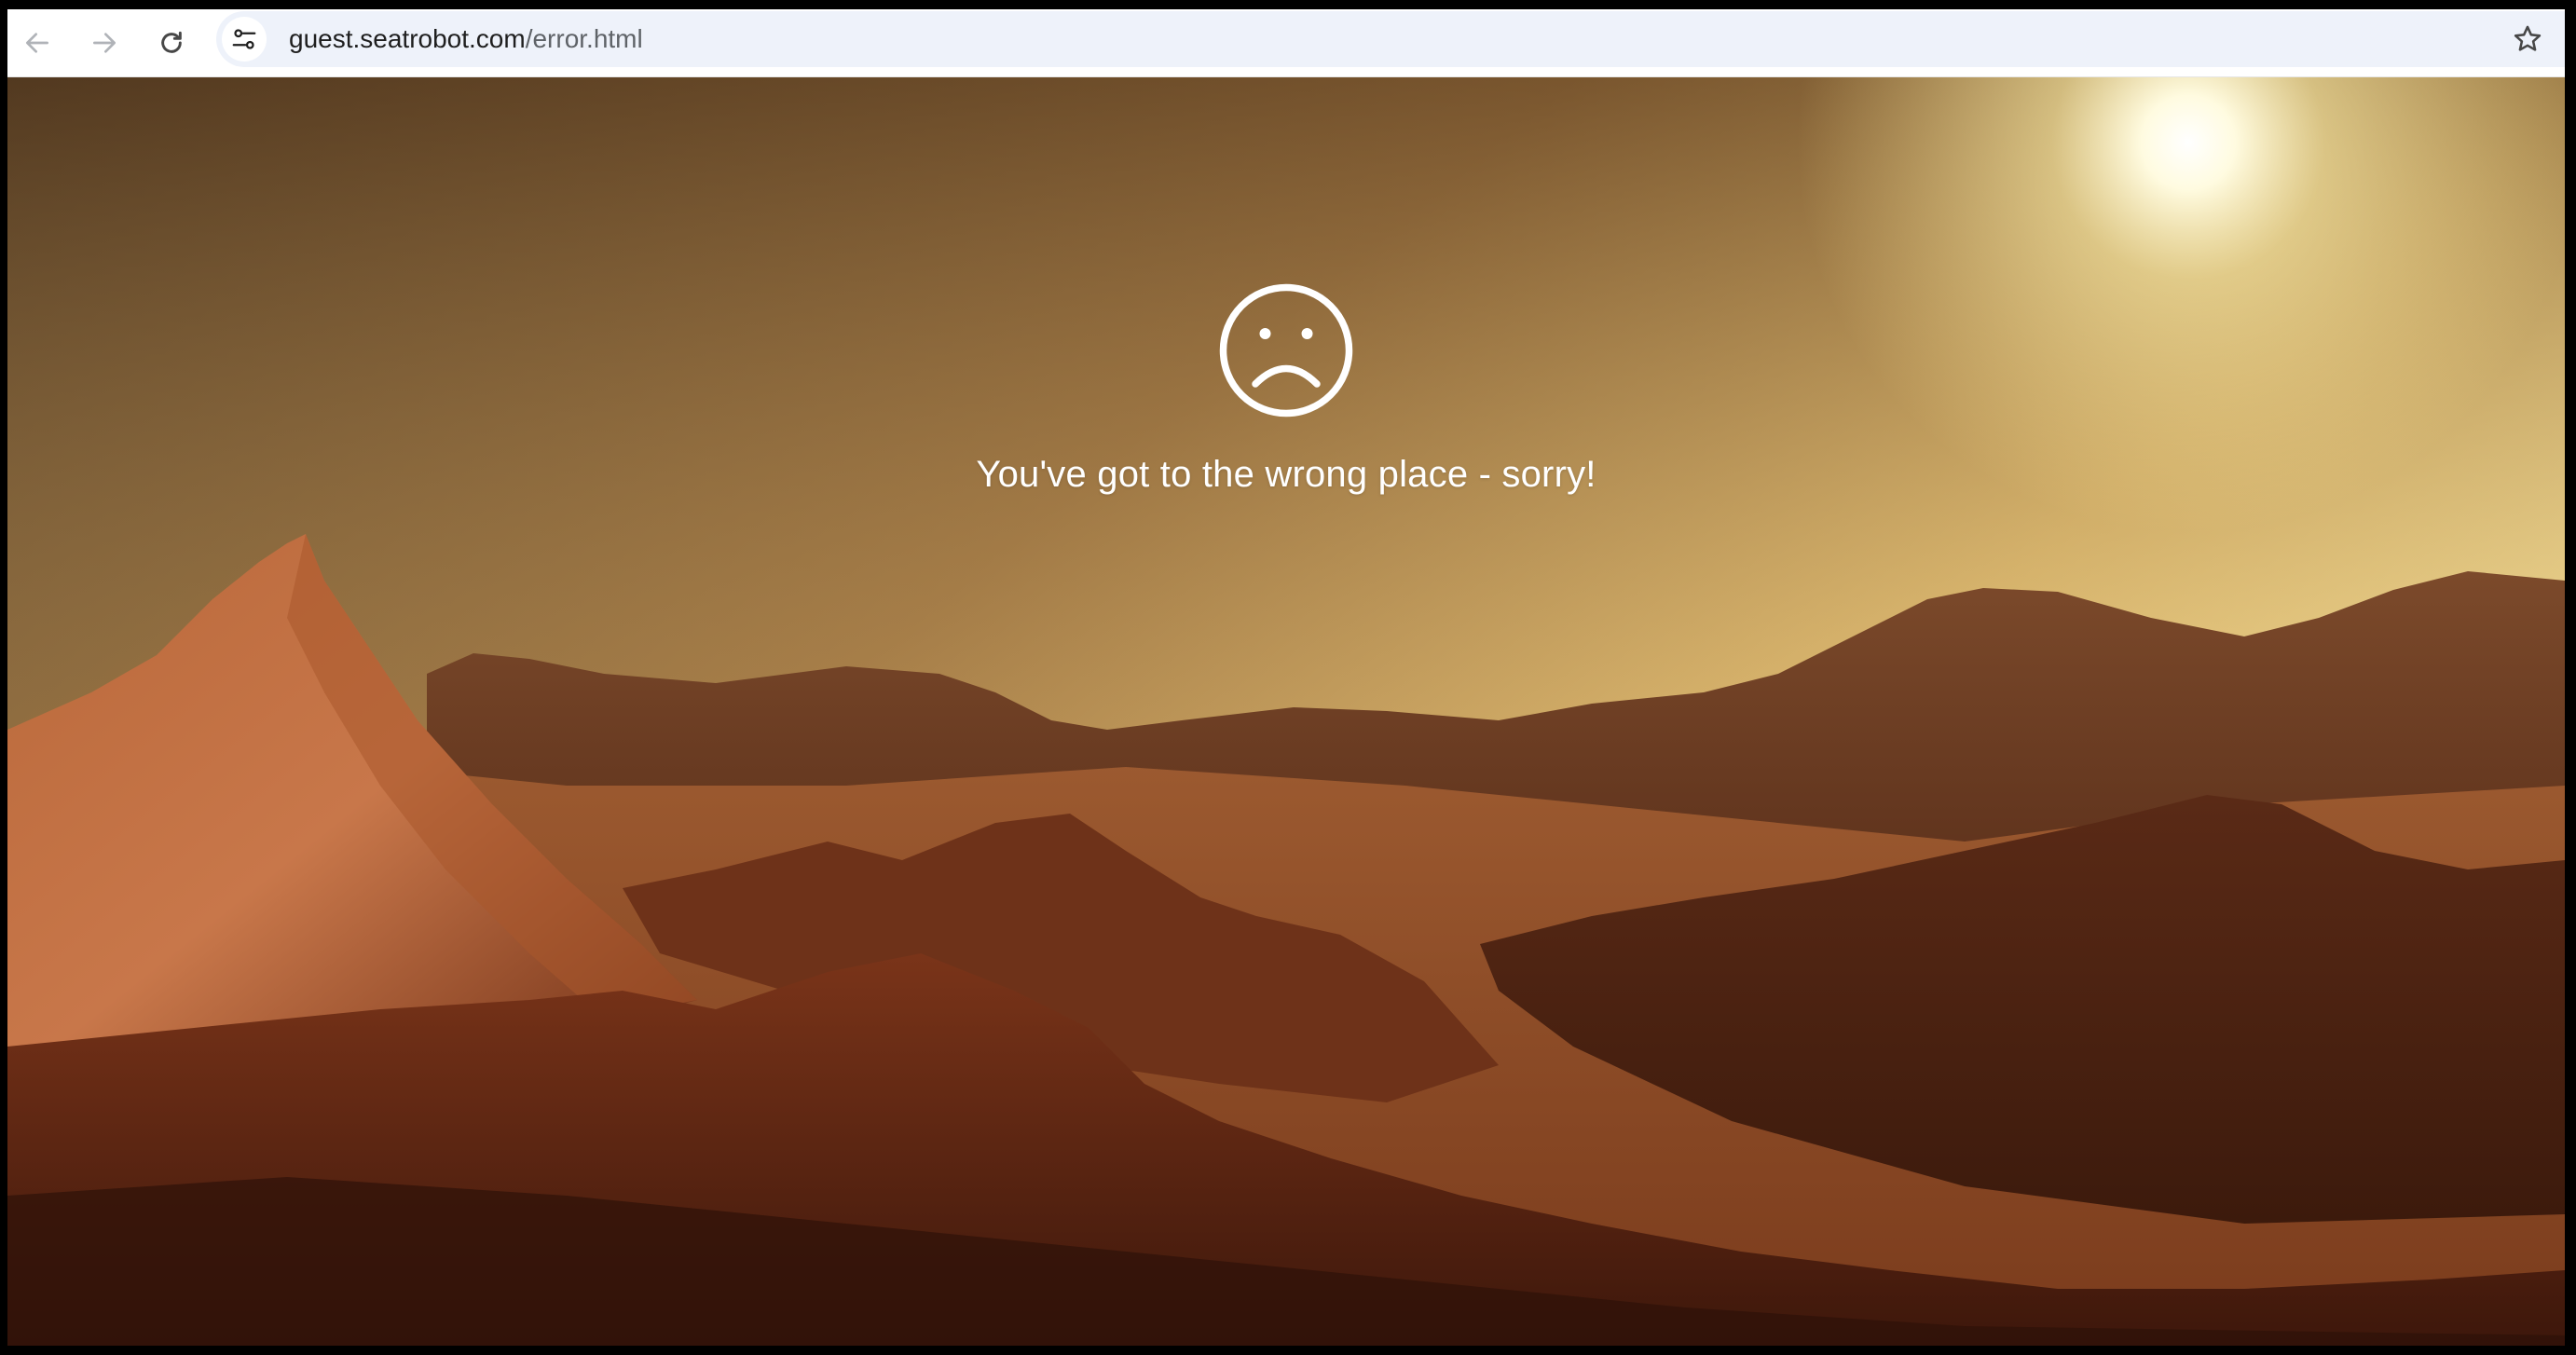 The width and height of the screenshot is (2576, 1355). I want to click on tune-icon, so click(244, 39).